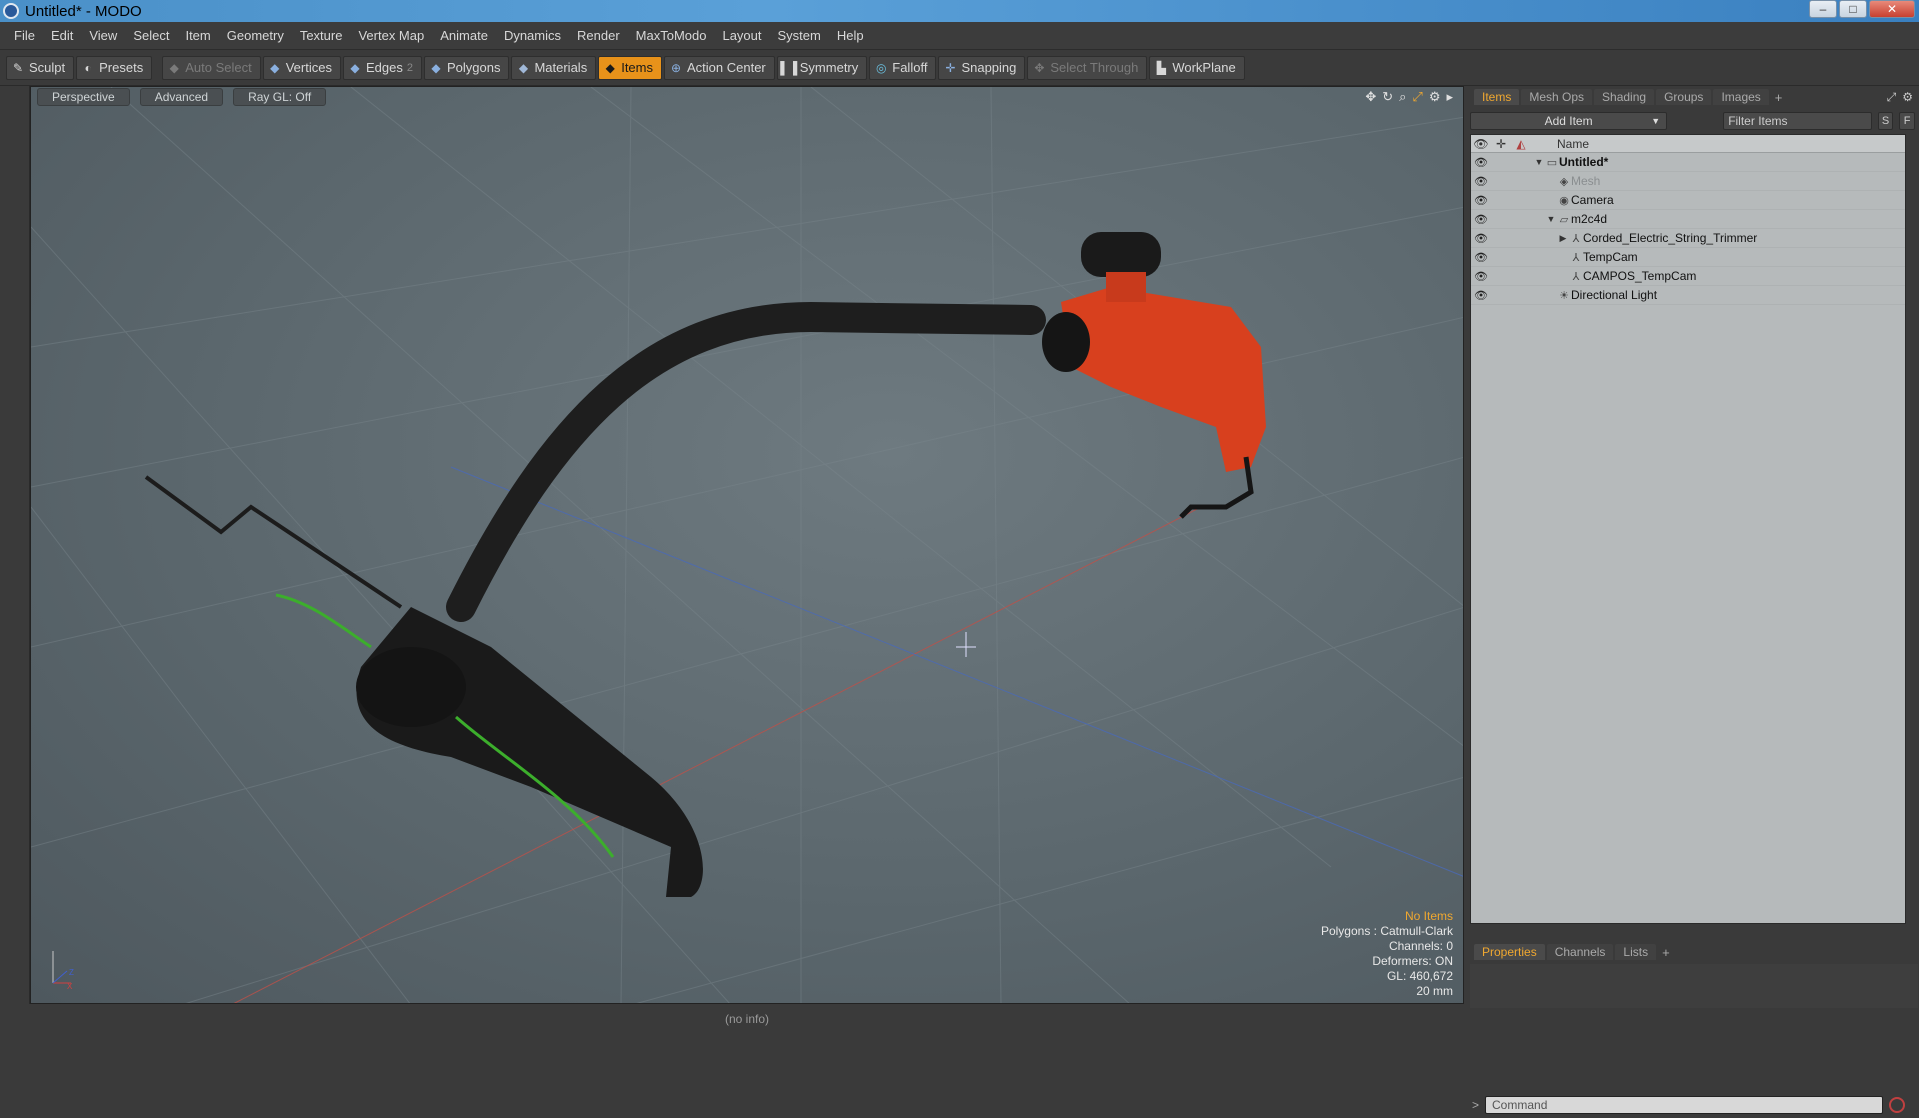 The width and height of the screenshot is (1919, 1118). Describe the element at coordinates (382, 67) in the screenshot. I see `edges-button: ◆ Edges 2` at that location.